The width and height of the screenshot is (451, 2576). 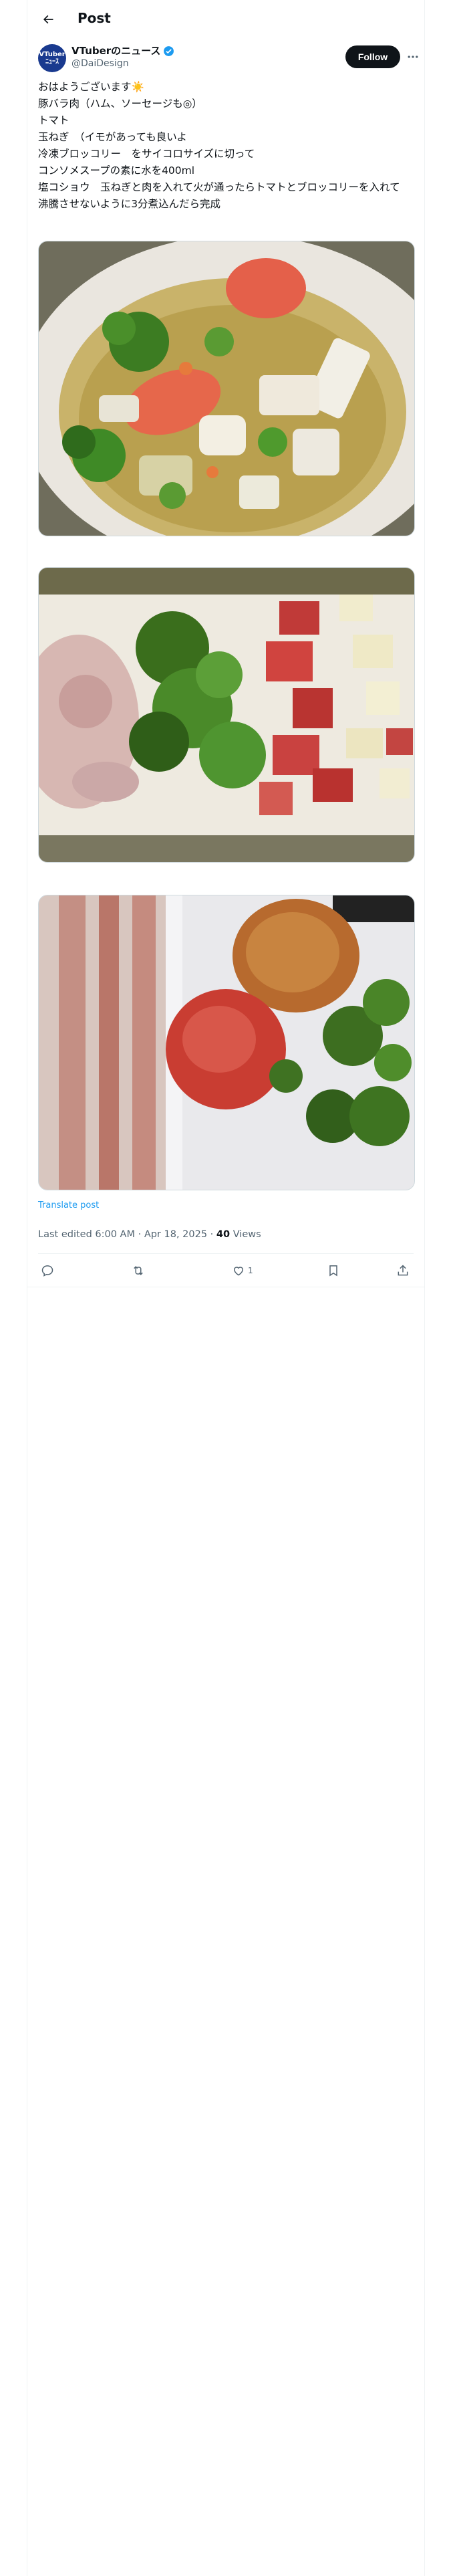 I want to click on top-bar: Post, so click(x=225, y=19).